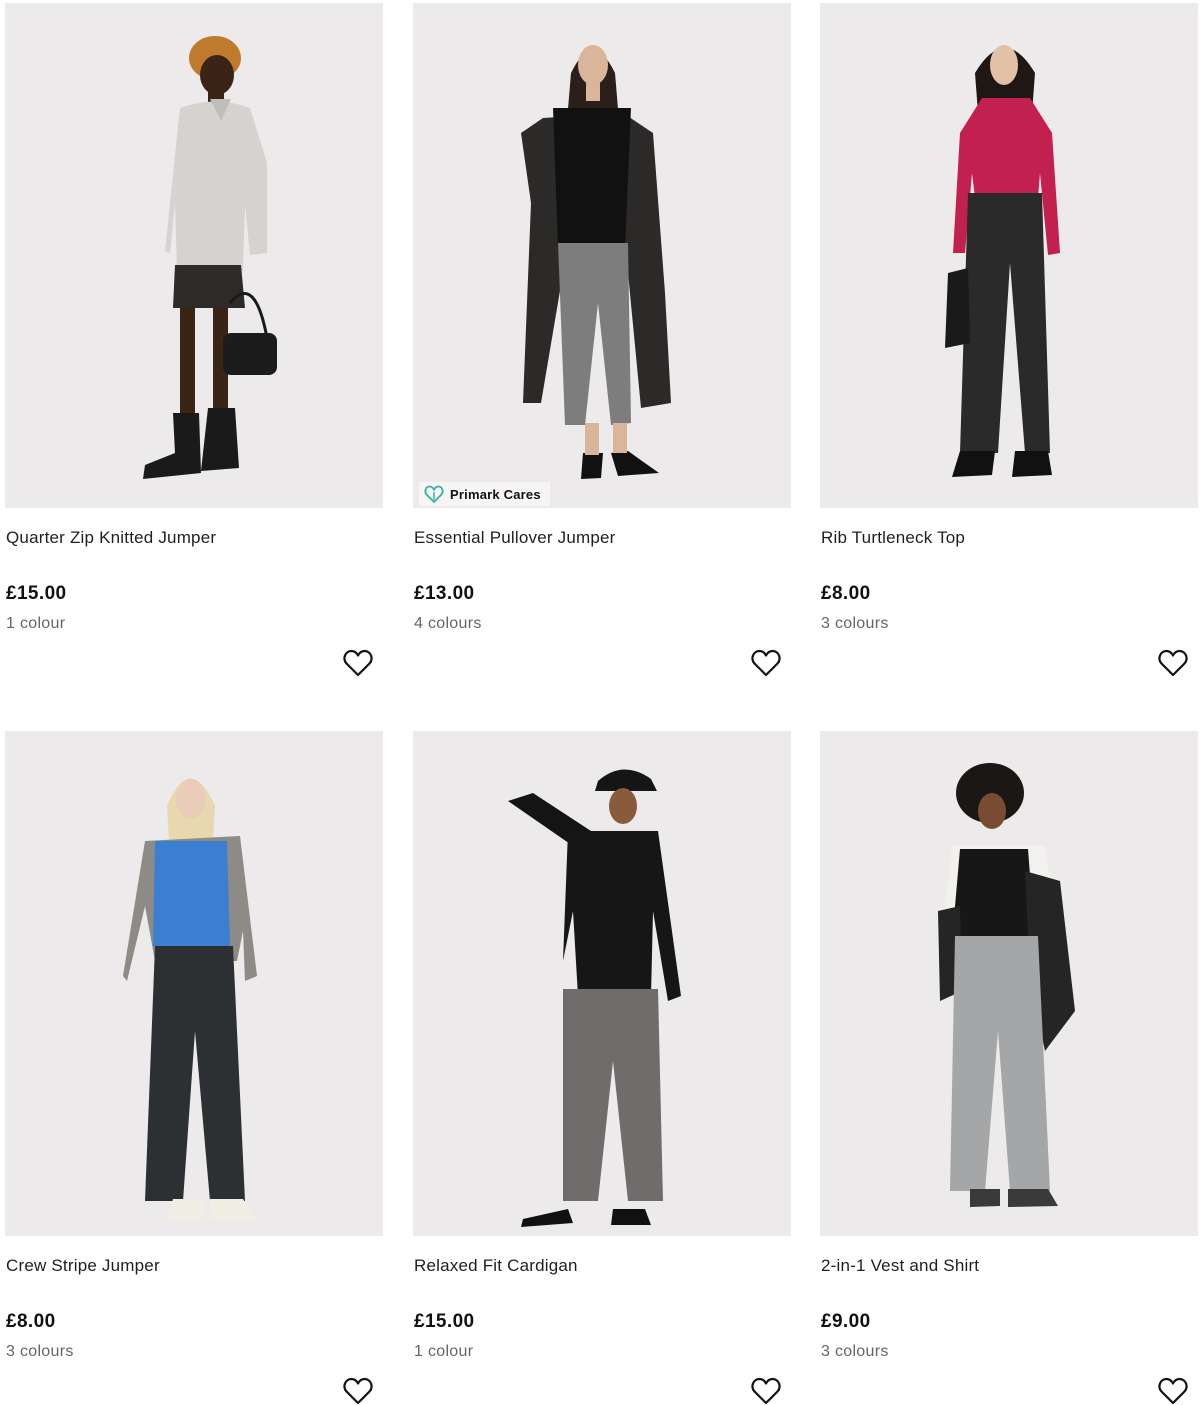 This screenshot has height=1405, width=1200. Describe the element at coordinates (515, 538) in the screenshot. I see `product-title: Essential Pullover Jumper` at that location.